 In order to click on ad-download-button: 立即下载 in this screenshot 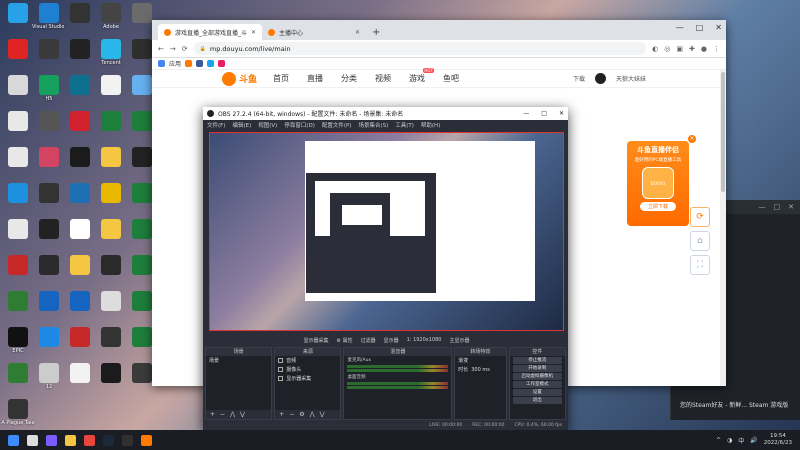, I will do `click(658, 206)`.